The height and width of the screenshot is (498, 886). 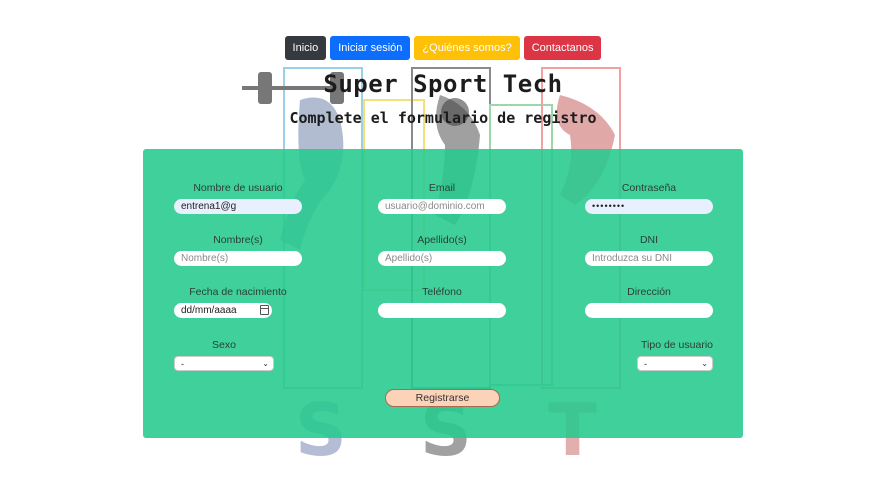 What do you see at coordinates (238, 197) in the screenshot?
I see `username-field-group: Nombre de usuario entrena1@g` at bounding box center [238, 197].